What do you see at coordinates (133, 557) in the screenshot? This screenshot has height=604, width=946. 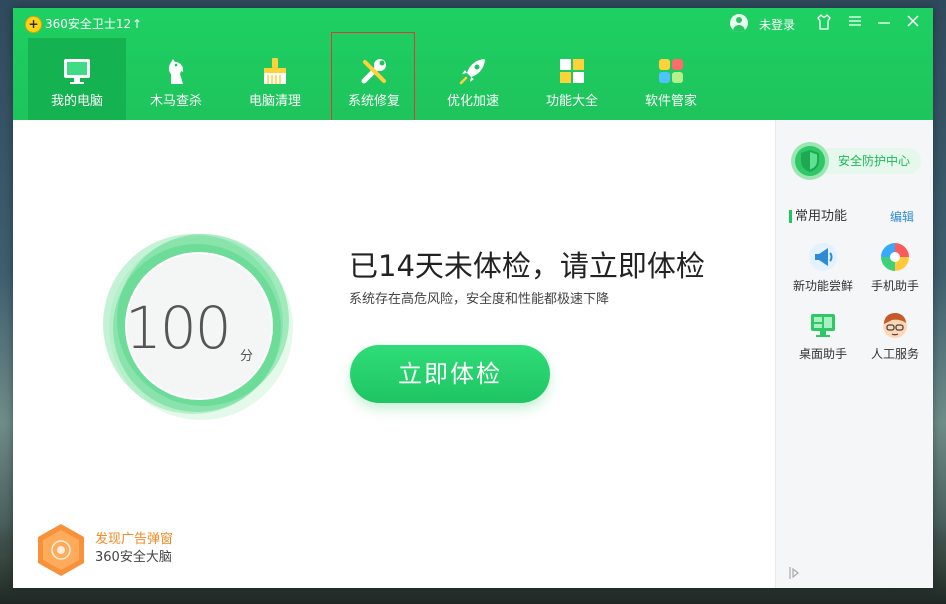 I see `ad-popup-alert-subtitle: 360安全大脑` at bounding box center [133, 557].